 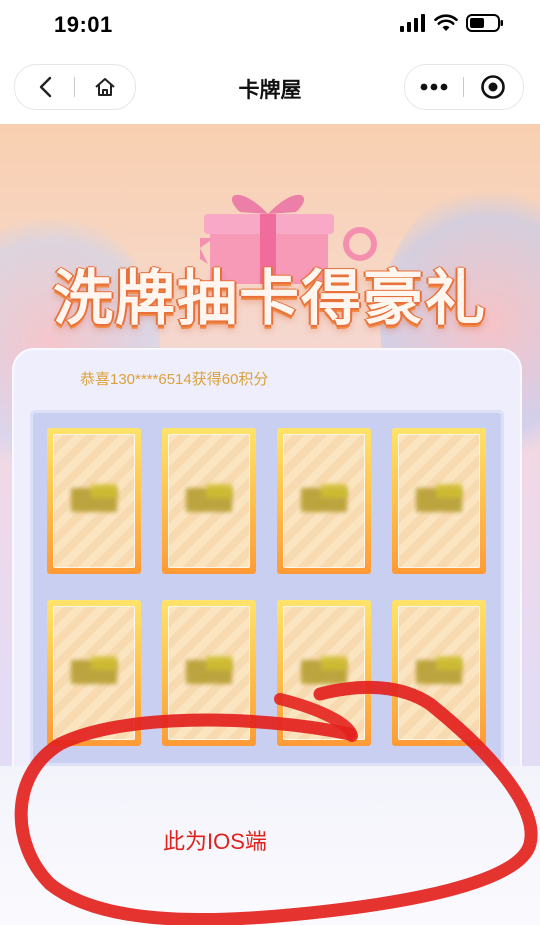 I want to click on nav-bar: 卡牌屋, so click(x=270, y=89).